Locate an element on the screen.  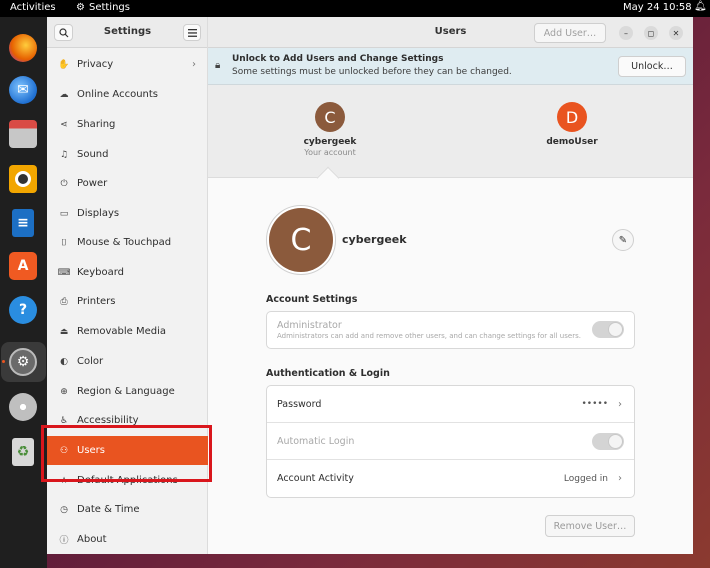
keyboard-icon: ⌨ is located at coordinates (64, 272).